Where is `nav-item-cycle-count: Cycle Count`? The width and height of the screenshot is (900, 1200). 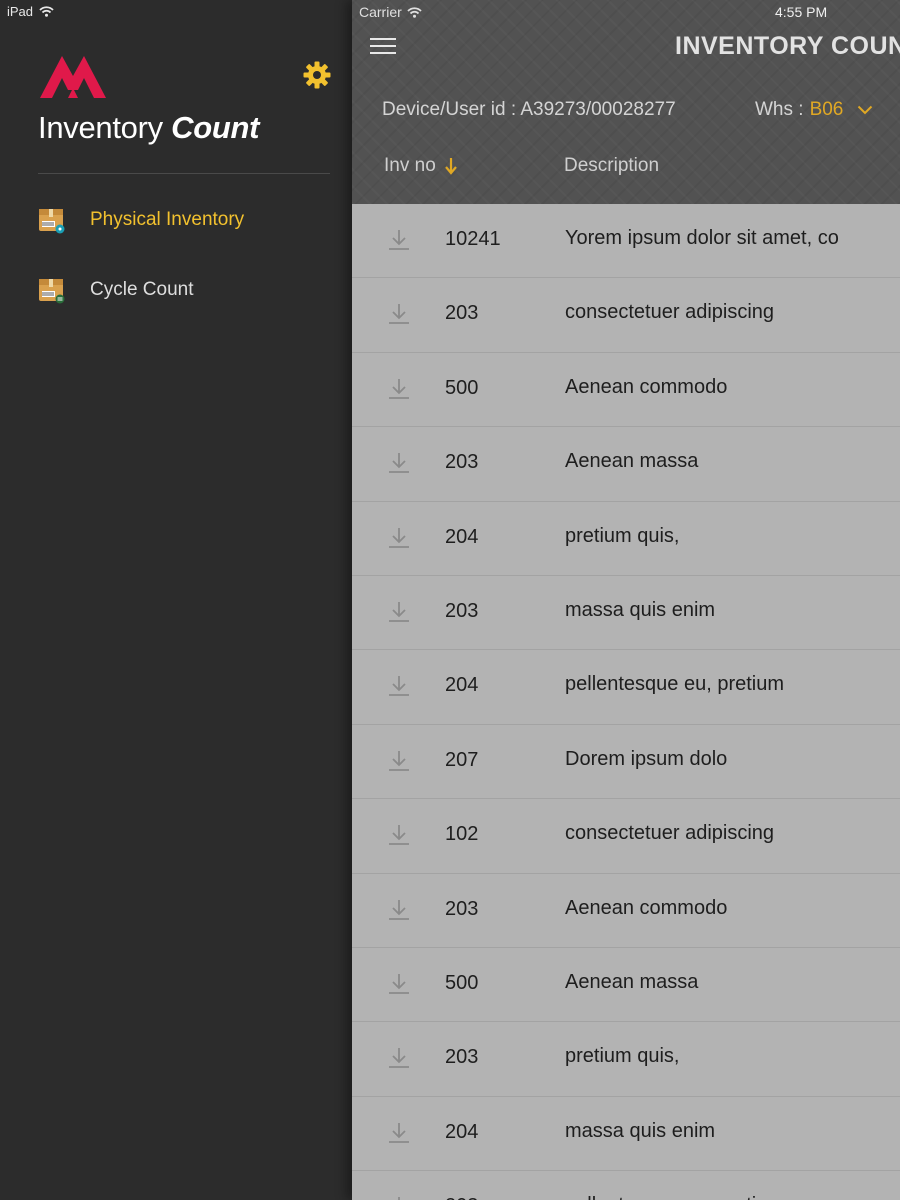
nav-item-cycle-count: Cycle Count is located at coordinates (116, 290).